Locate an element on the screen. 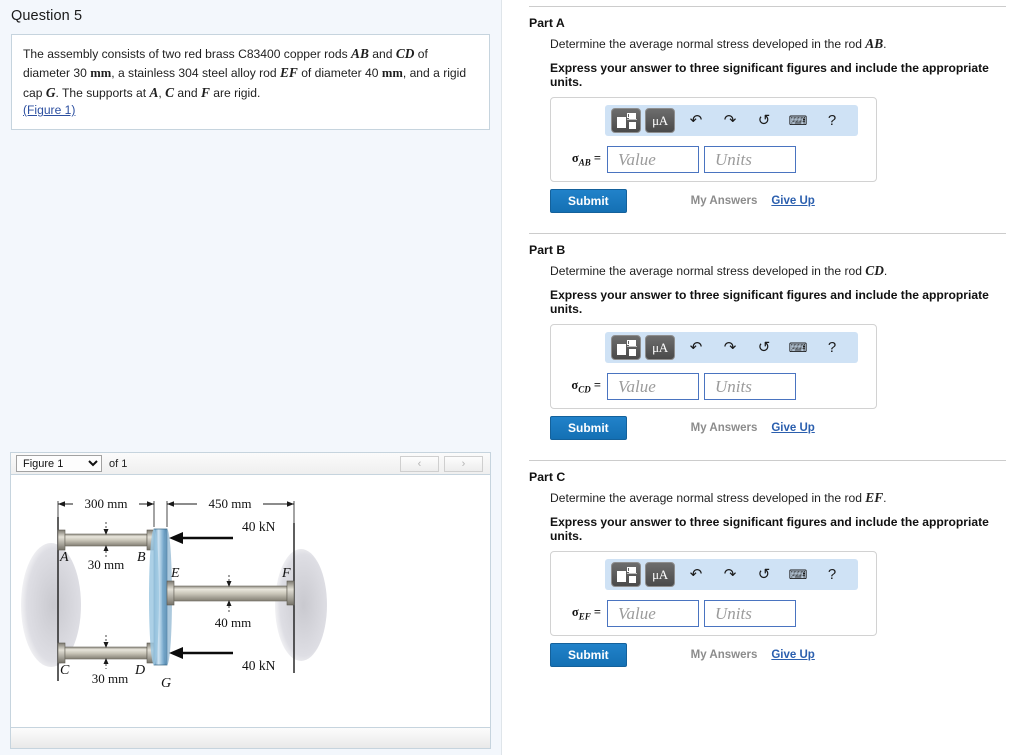 This screenshot has height=755, width=1024. figure-select: Figure 1 is located at coordinates (59, 463).